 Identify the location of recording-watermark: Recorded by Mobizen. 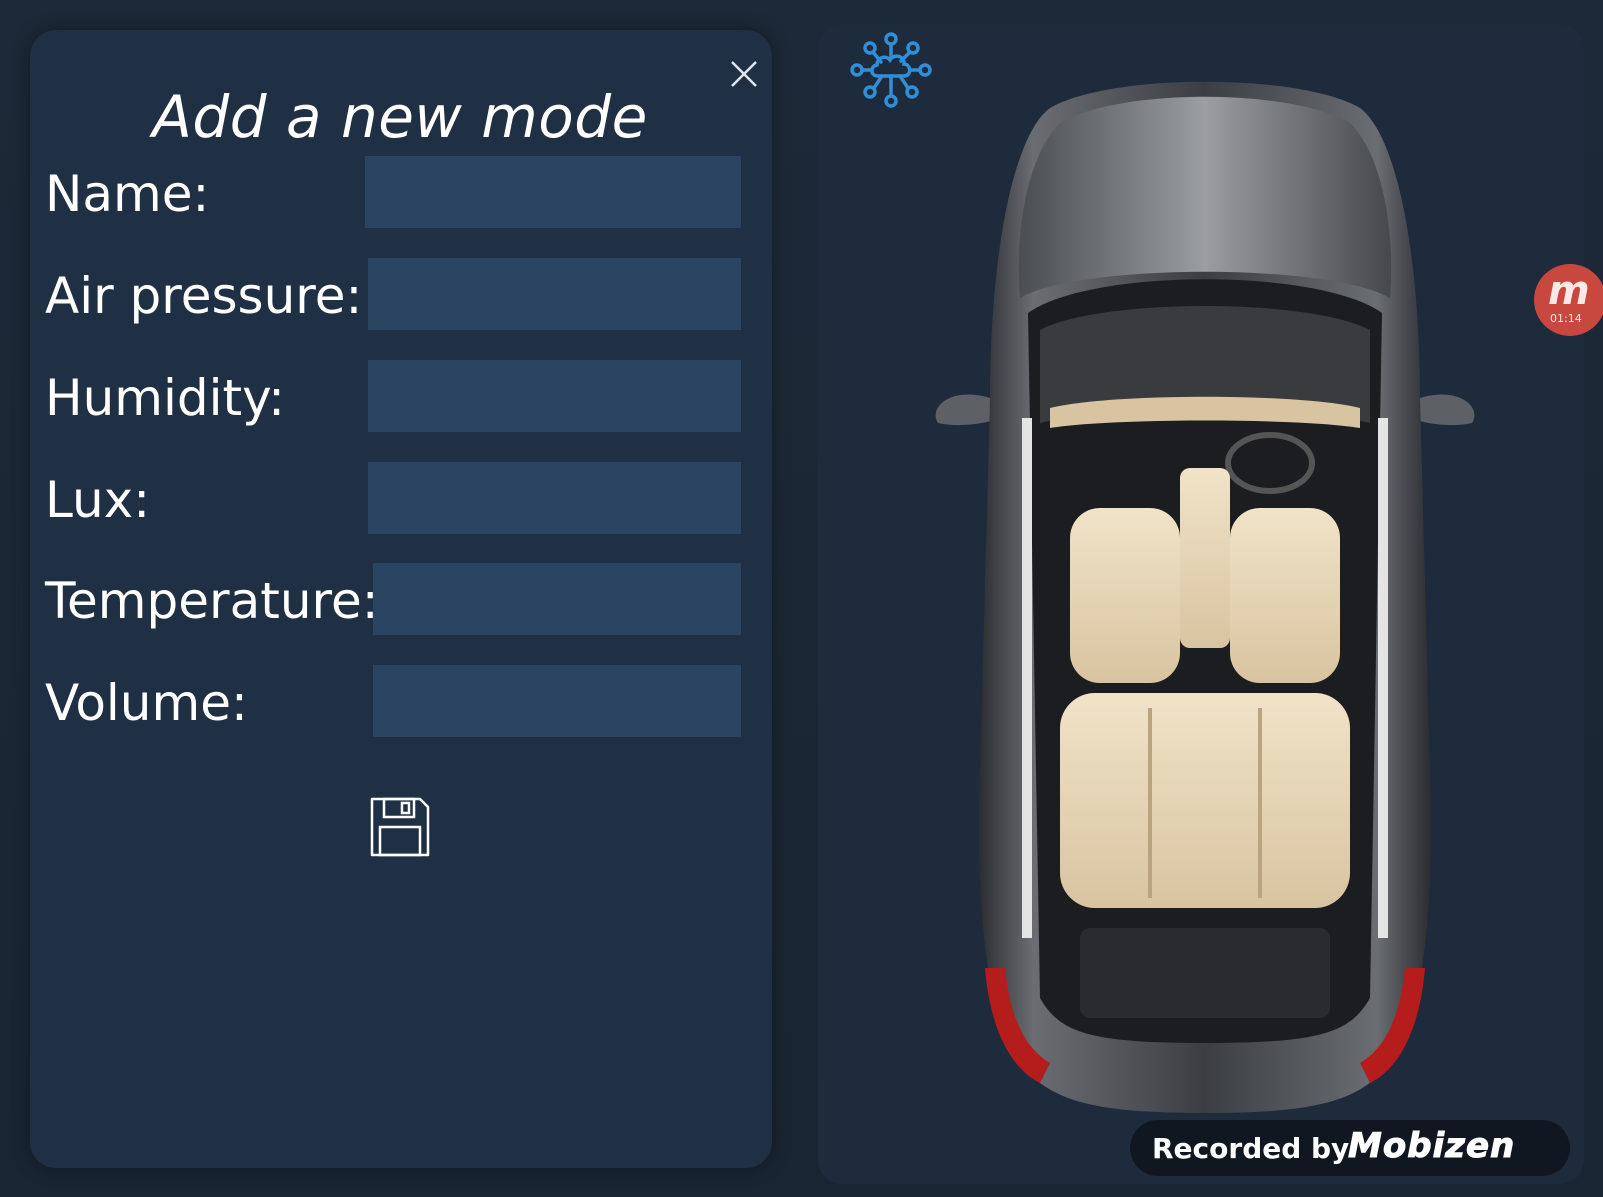
(1350, 1148).